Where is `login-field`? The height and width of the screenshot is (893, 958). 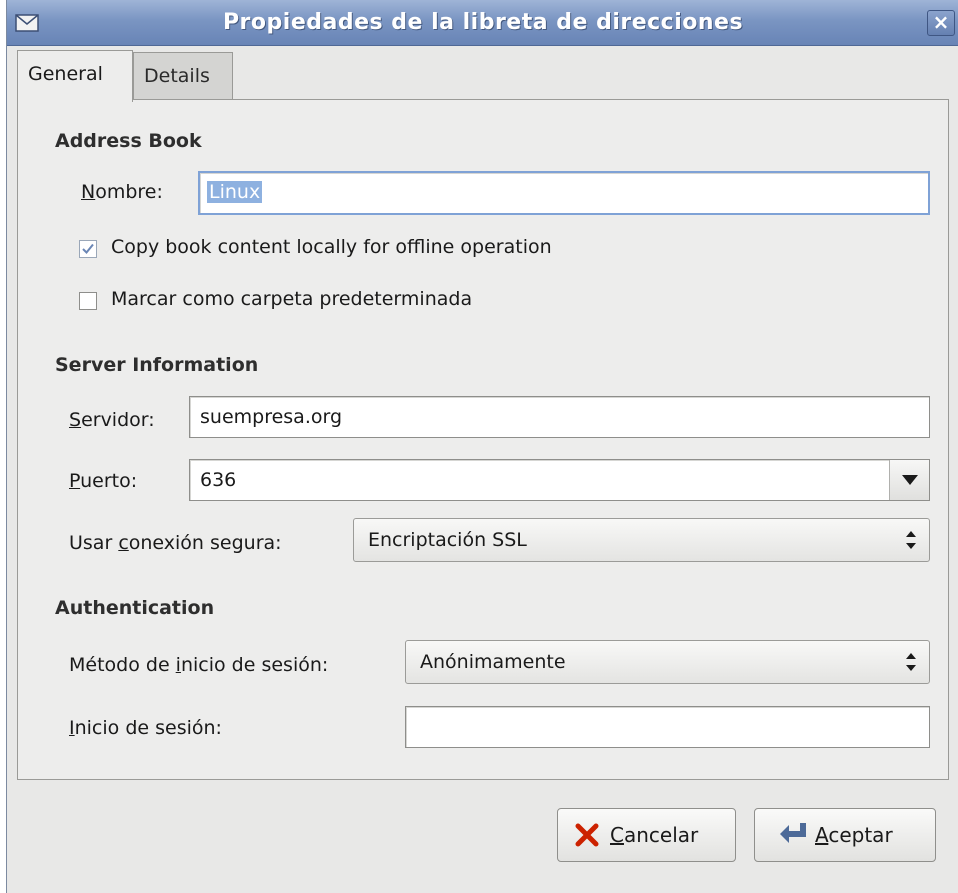 login-field is located at coordinates (667, 727).